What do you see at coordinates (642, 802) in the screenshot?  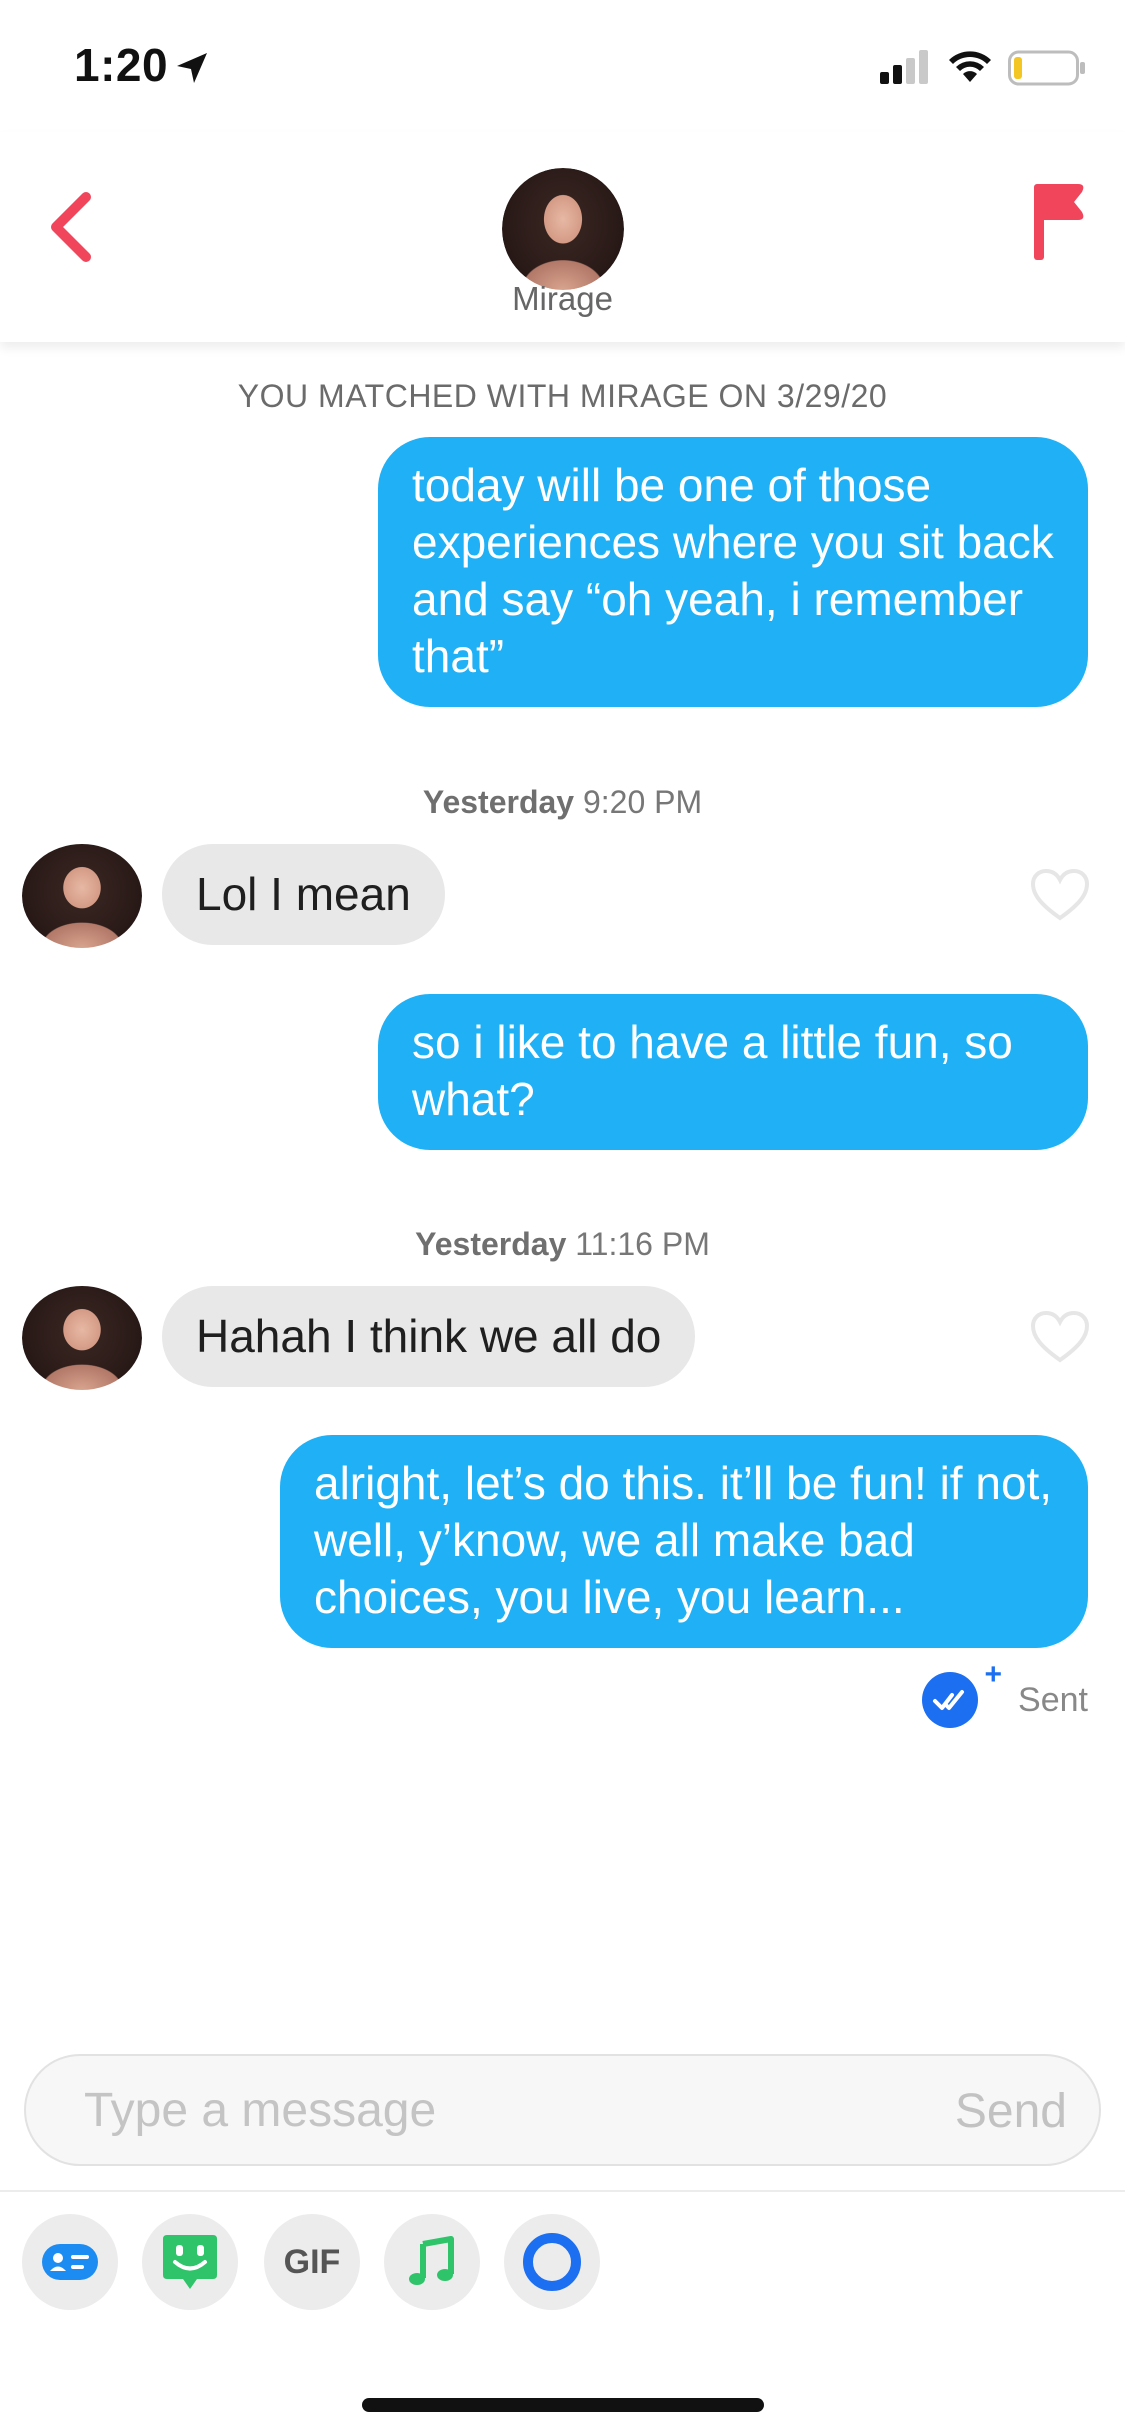 I see `timestamp-time: 9:20 PM` at bounding box center [642, 802].